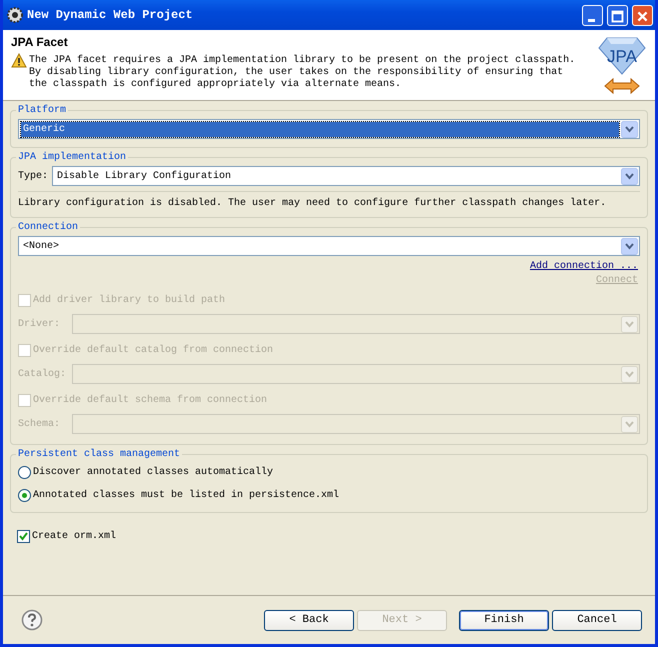 This screenshot has height=647, width=658. Describe the element at coordinates (302, 73) in the screenshot. I see `warning-message: The JPA facet requires a JPA implementation library to be present on the project classpath. By disabling library configuration, the user takes on the responsibility of ensuring that the classpath is configured appropriately via alternate means.` at that location.